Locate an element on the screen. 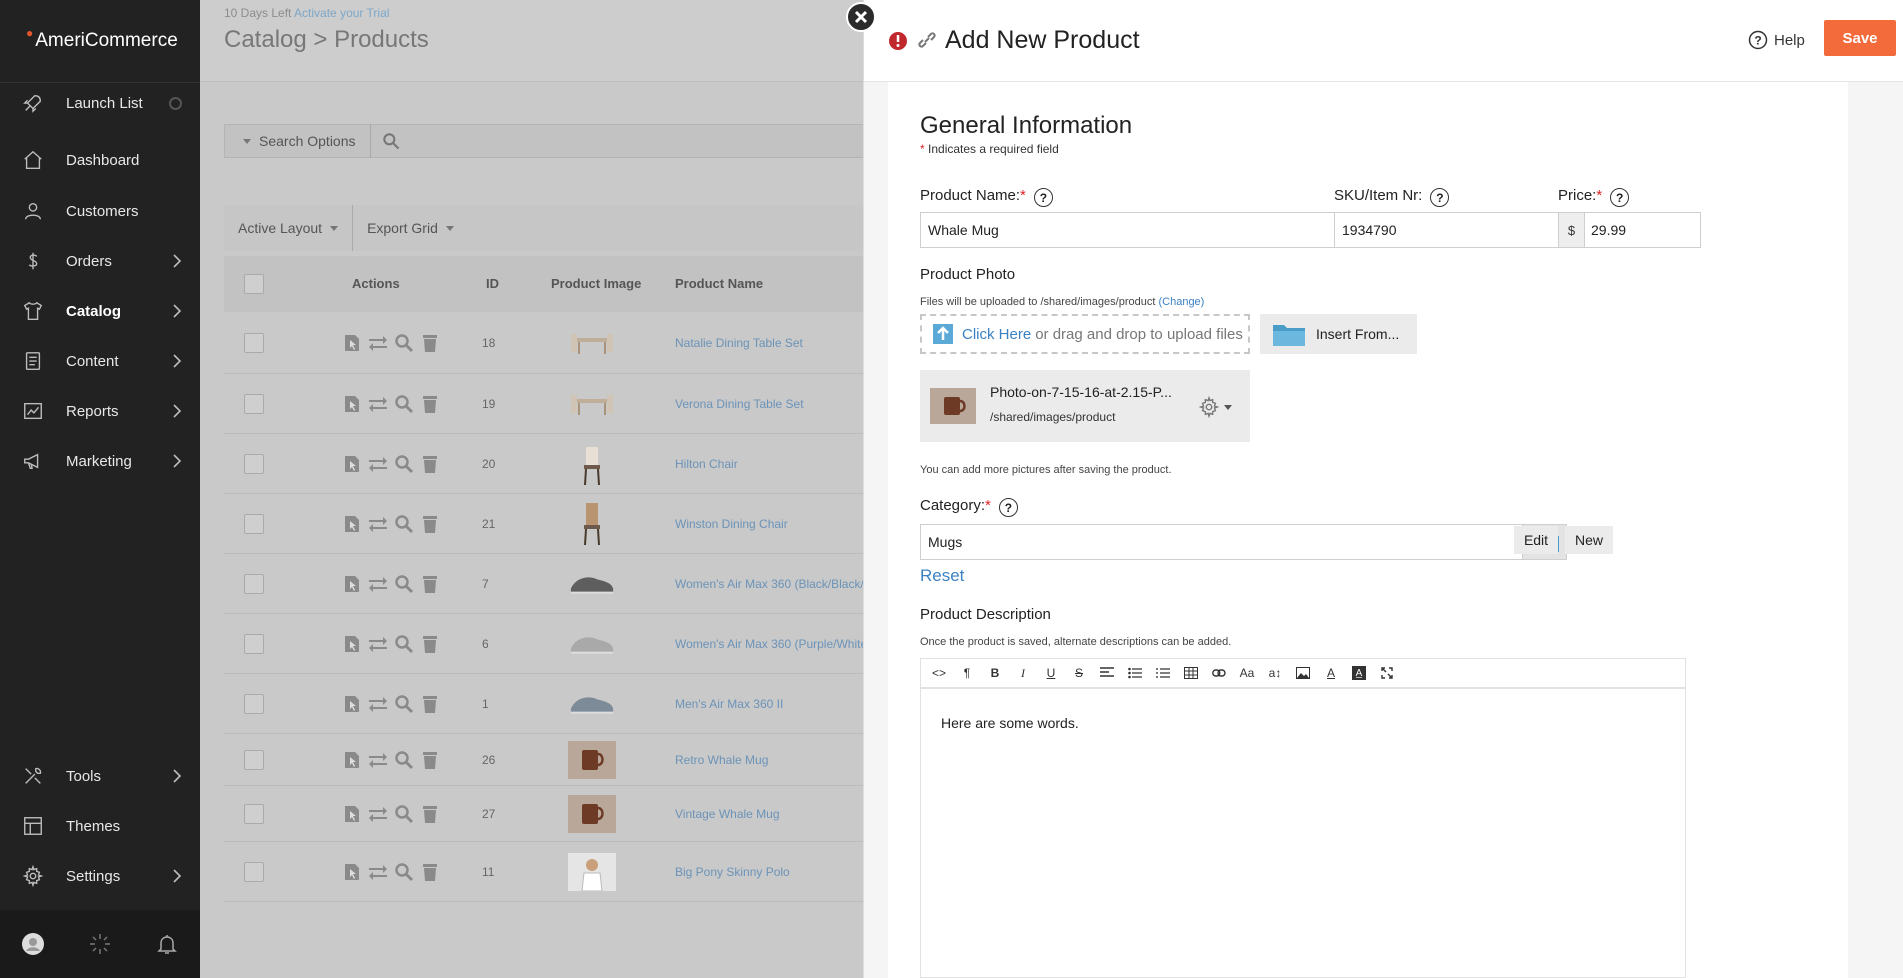 The image size is (1903, 978). italic-button: I is located at coordinates (1023, 673).